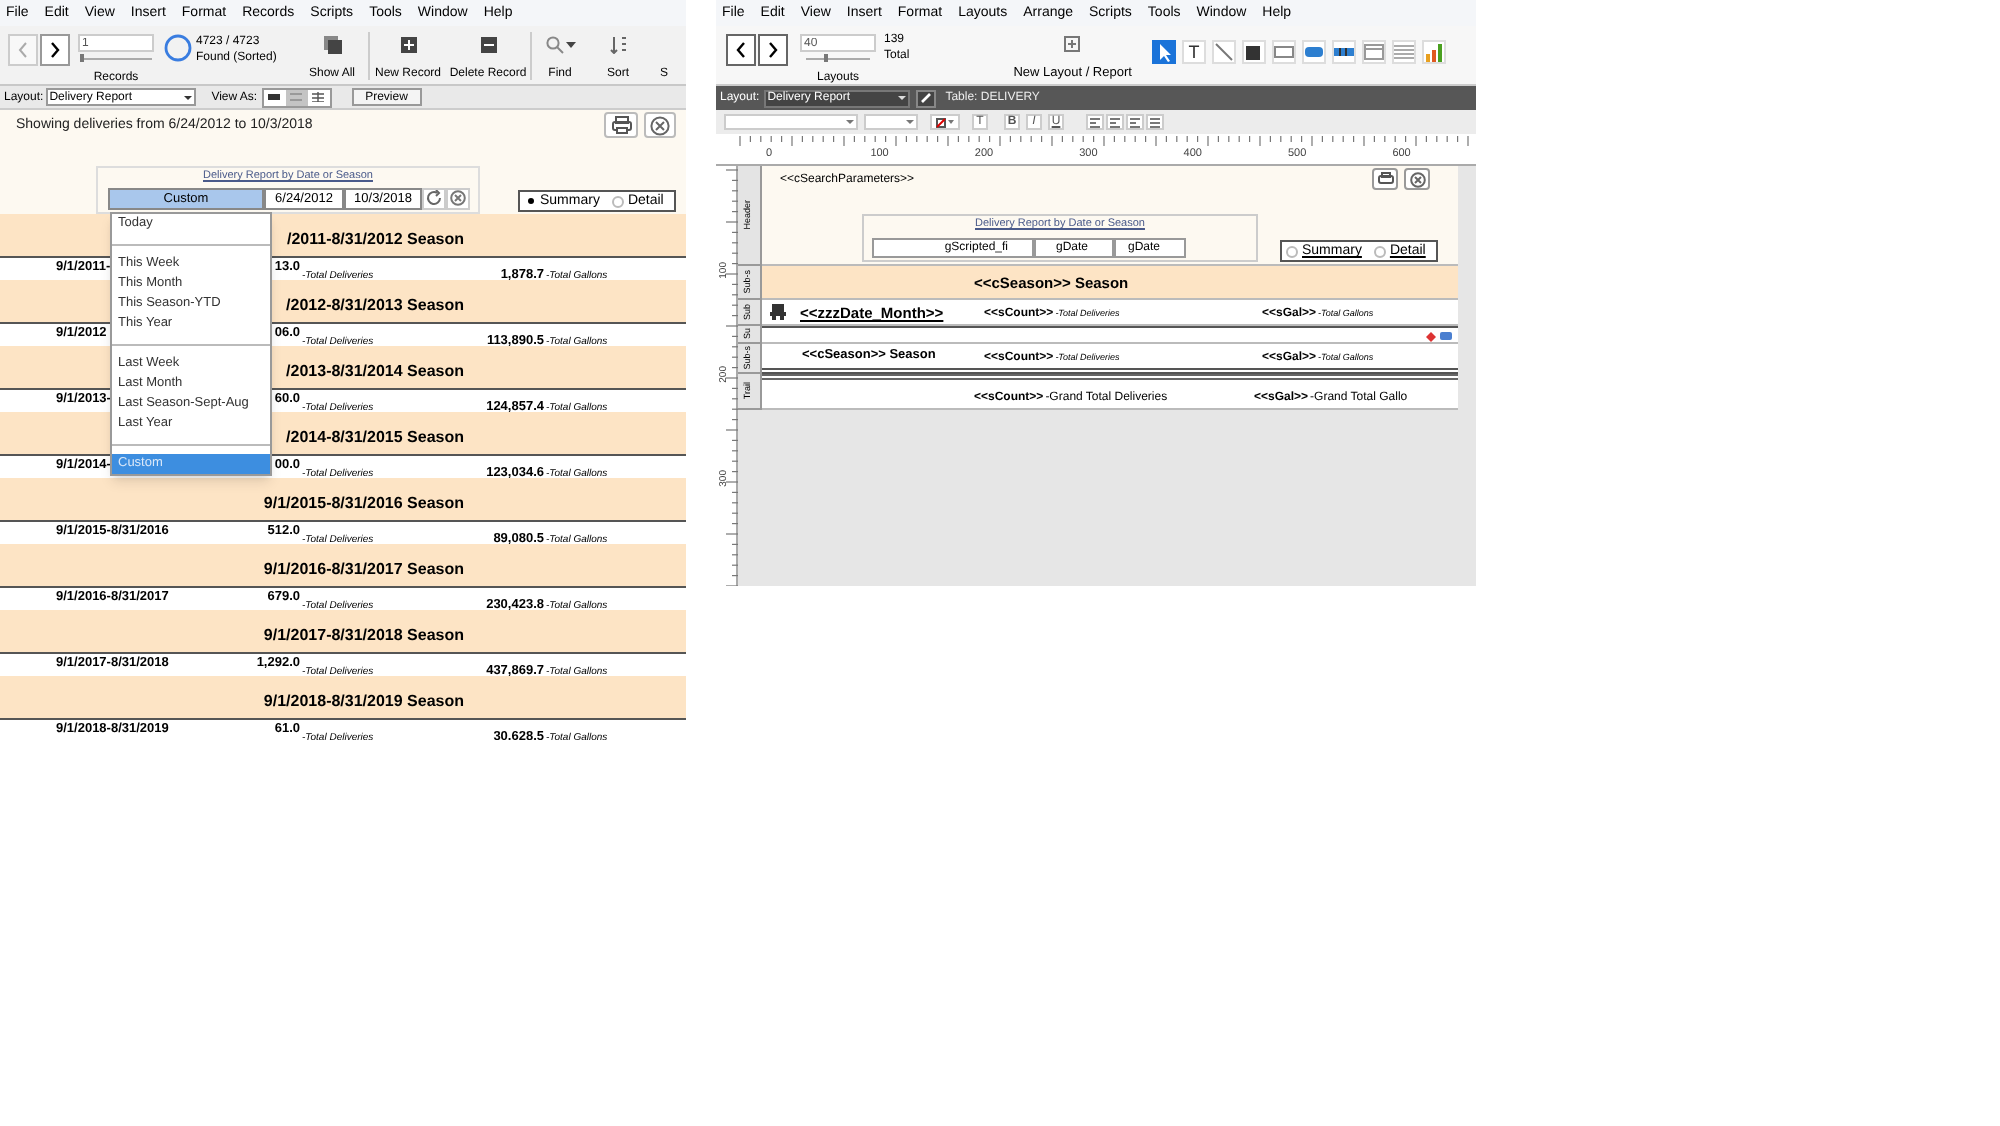  I want to click on portal-tool-button, so click(1403, 52).